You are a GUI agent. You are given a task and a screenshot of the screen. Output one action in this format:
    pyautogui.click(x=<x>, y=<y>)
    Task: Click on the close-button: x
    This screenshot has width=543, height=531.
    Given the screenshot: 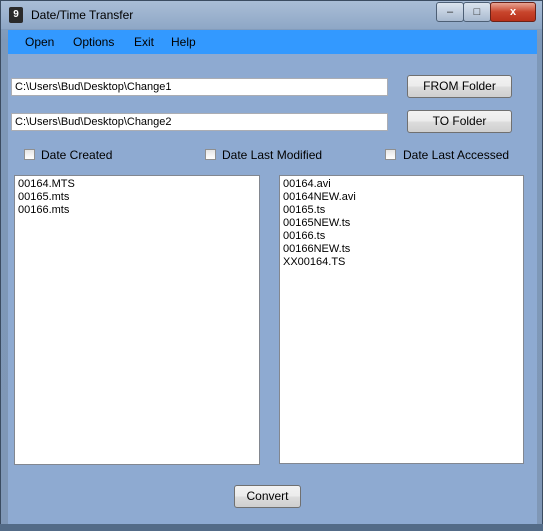 What is the action you would take?
    pyautogui.click(x=513, y=12)
    